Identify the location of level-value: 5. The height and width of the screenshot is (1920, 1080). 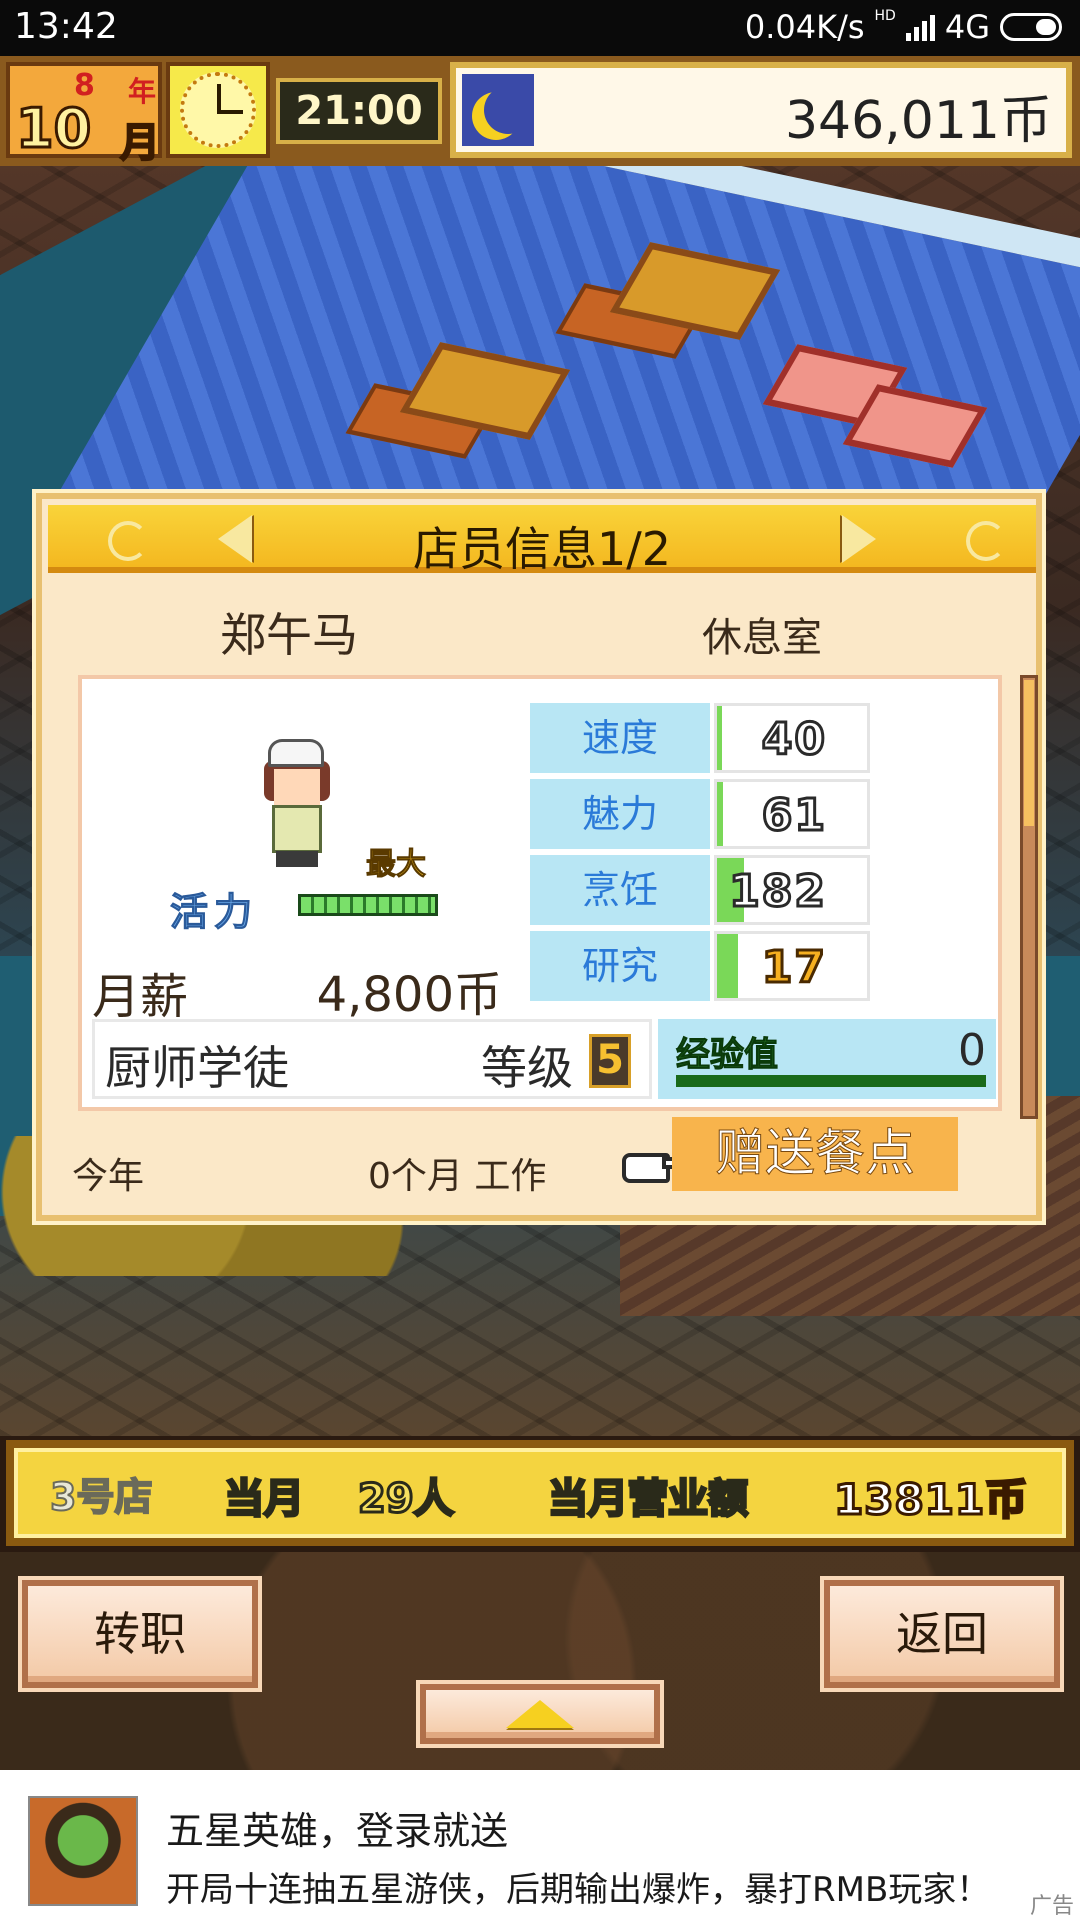
(610, 1061).